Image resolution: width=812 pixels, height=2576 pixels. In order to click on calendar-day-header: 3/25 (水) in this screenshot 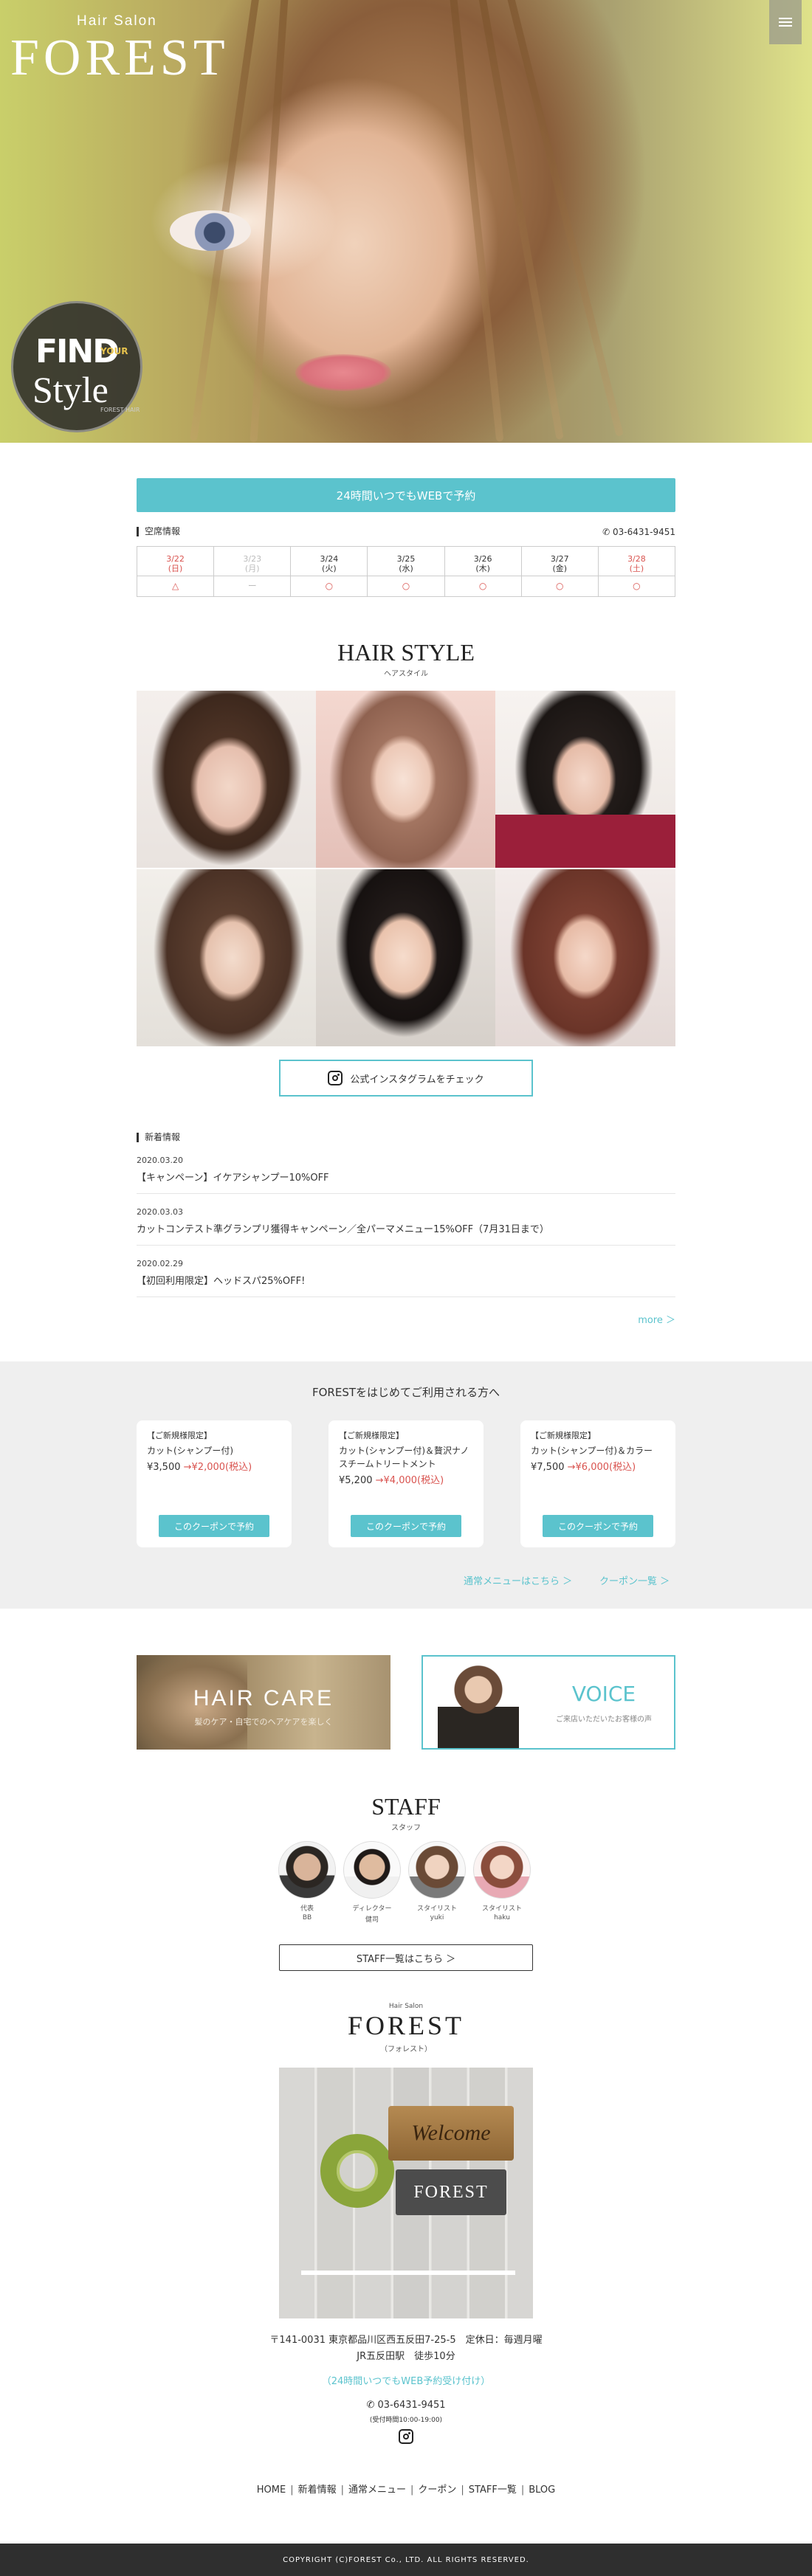, I will do `click(406, 561)`.